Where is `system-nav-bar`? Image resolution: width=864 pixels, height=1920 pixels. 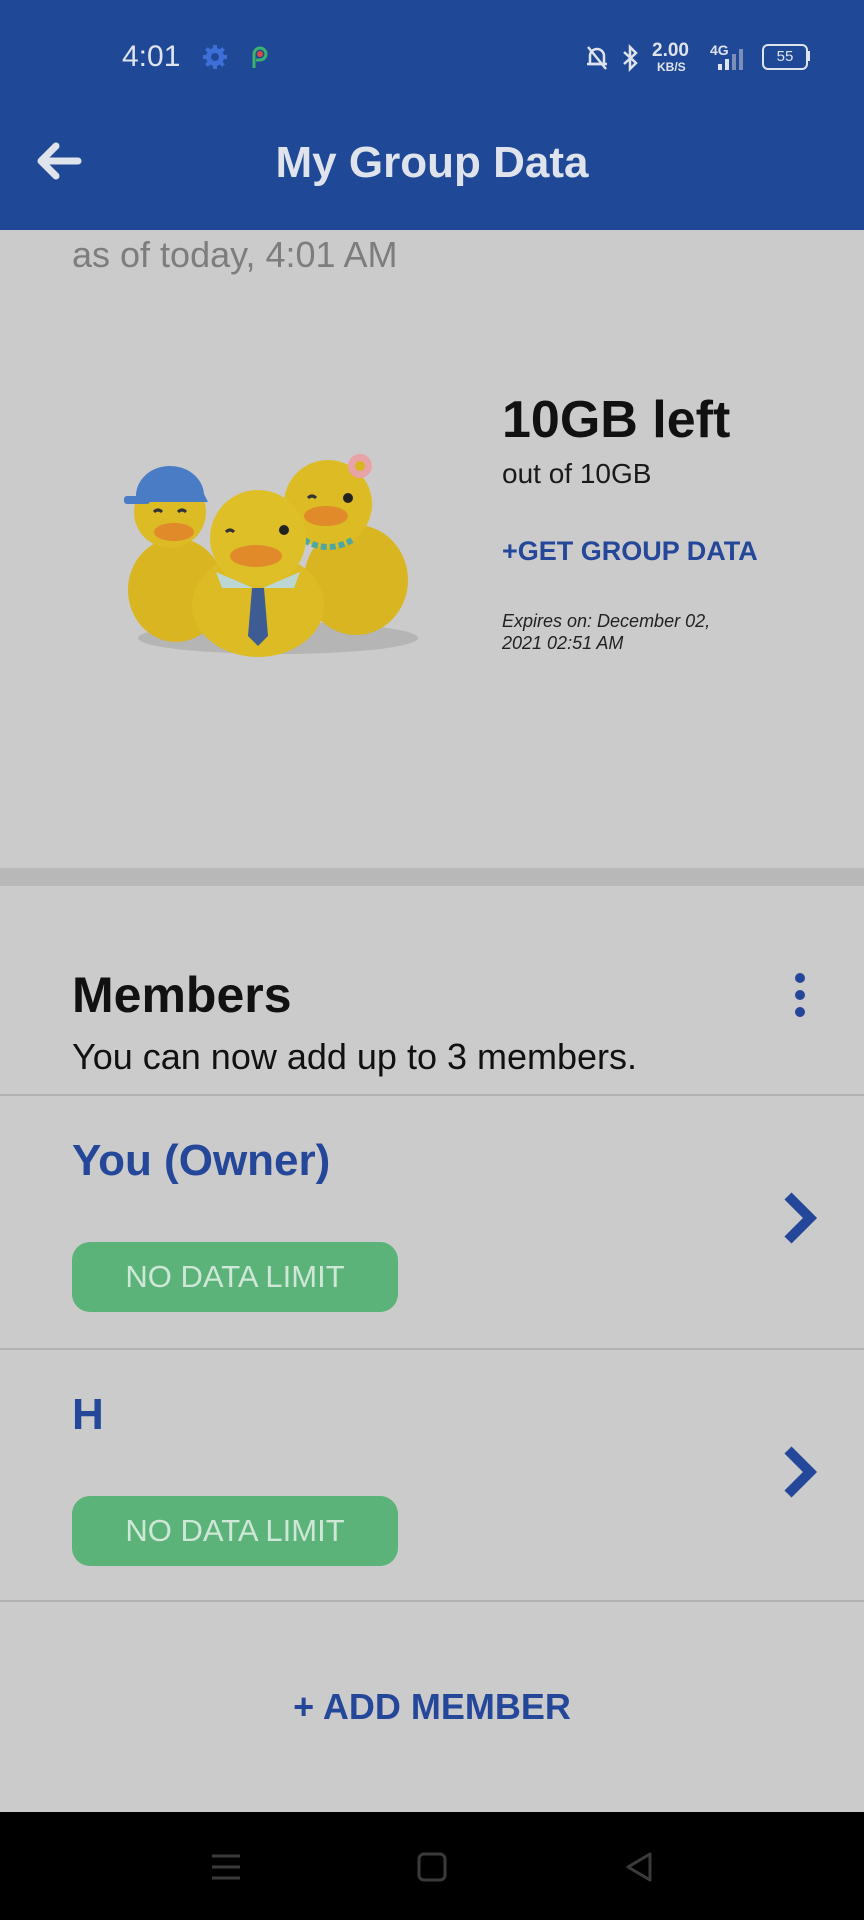
system-nav-bar is located at coordinates (432, 1866).